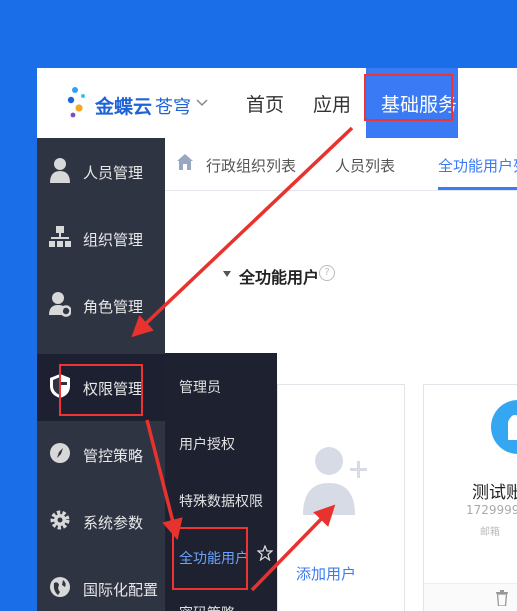 The height and width of the screenshot is (611, 517). What do you see at coordinates (227, 274) in the screenshot?
I see `caret-down-icon` at bounding box center [227, 274].